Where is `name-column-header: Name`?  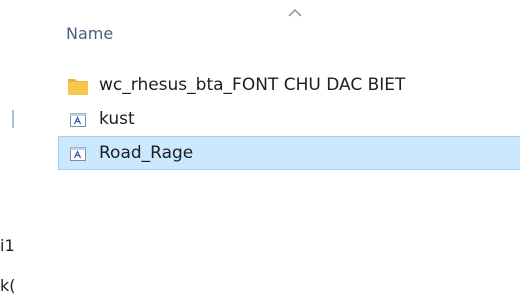 name-column-header: Name is located at coordinates (89, 33).